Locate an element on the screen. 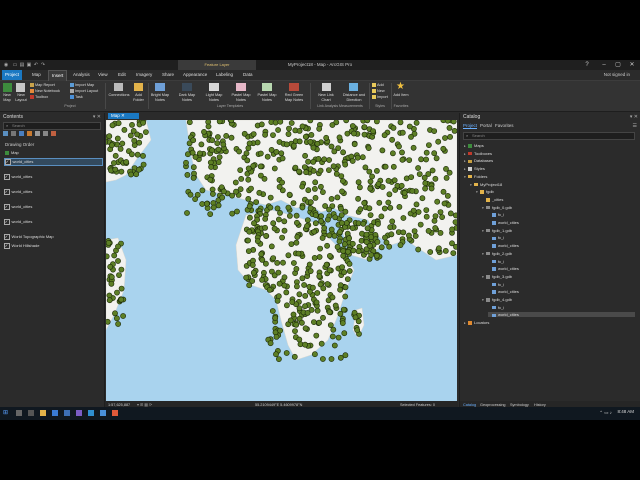 Image resolution: width=640 pixels, height=480 pixels. star-icon: ★ is located at coordinates (401, 87).